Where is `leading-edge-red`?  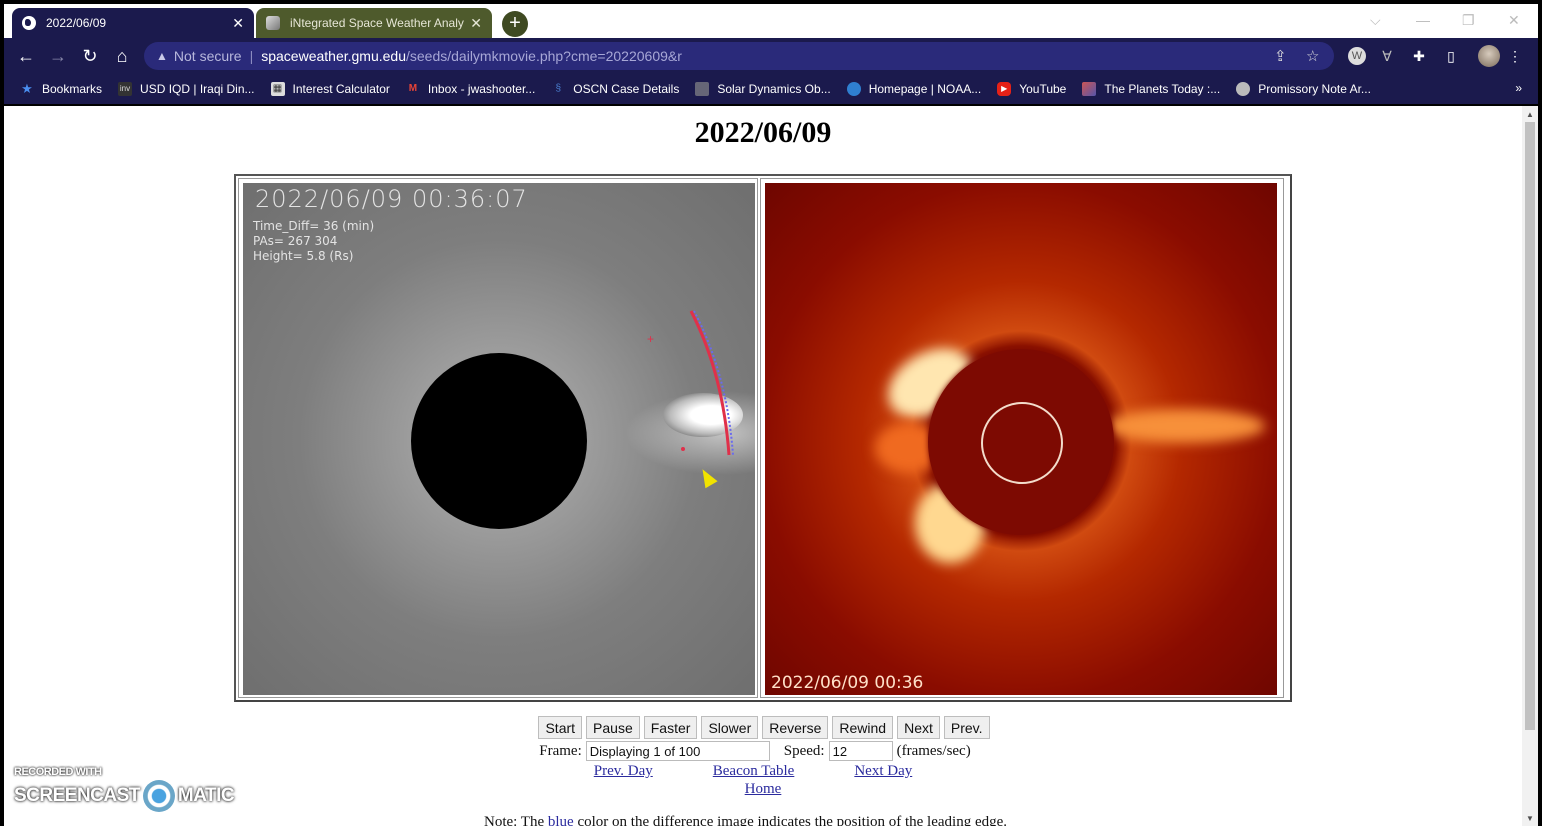 leading-edge-red is located at coordinates (710, 383).